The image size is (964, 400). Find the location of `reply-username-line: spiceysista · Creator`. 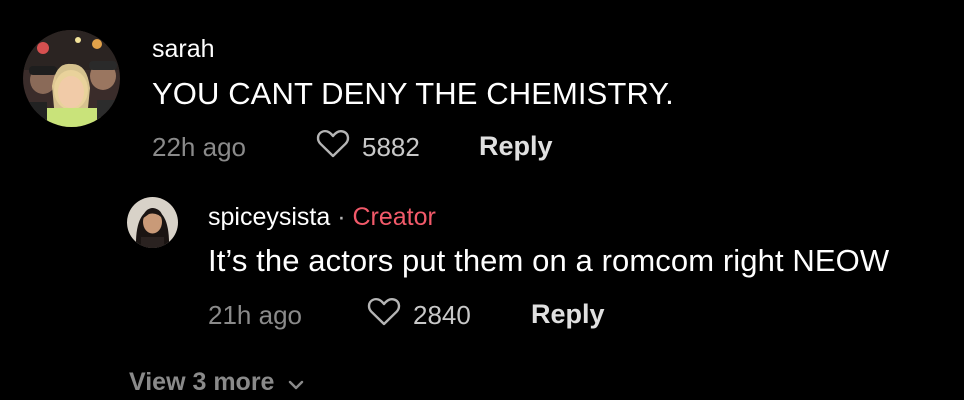

reply-username-line: spiceysista · Creator is located at coordinates (322, 217).